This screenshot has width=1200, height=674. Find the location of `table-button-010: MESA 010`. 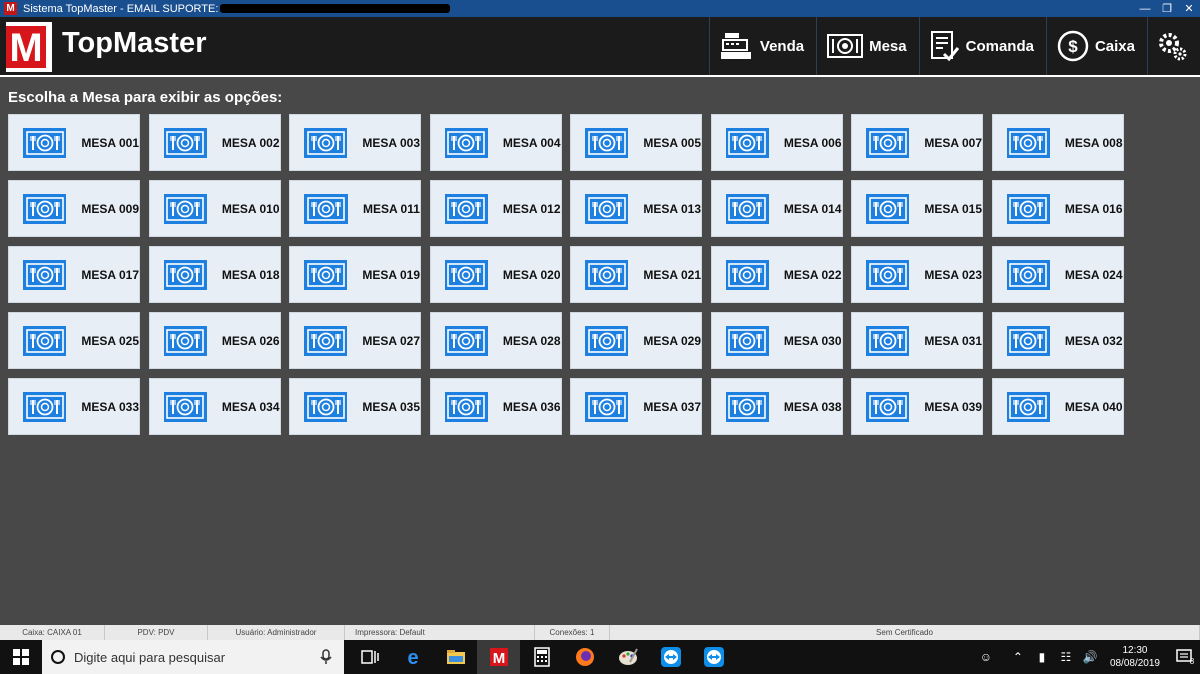

table-button-010: MESA 010 is located at coordinates (214, 208).